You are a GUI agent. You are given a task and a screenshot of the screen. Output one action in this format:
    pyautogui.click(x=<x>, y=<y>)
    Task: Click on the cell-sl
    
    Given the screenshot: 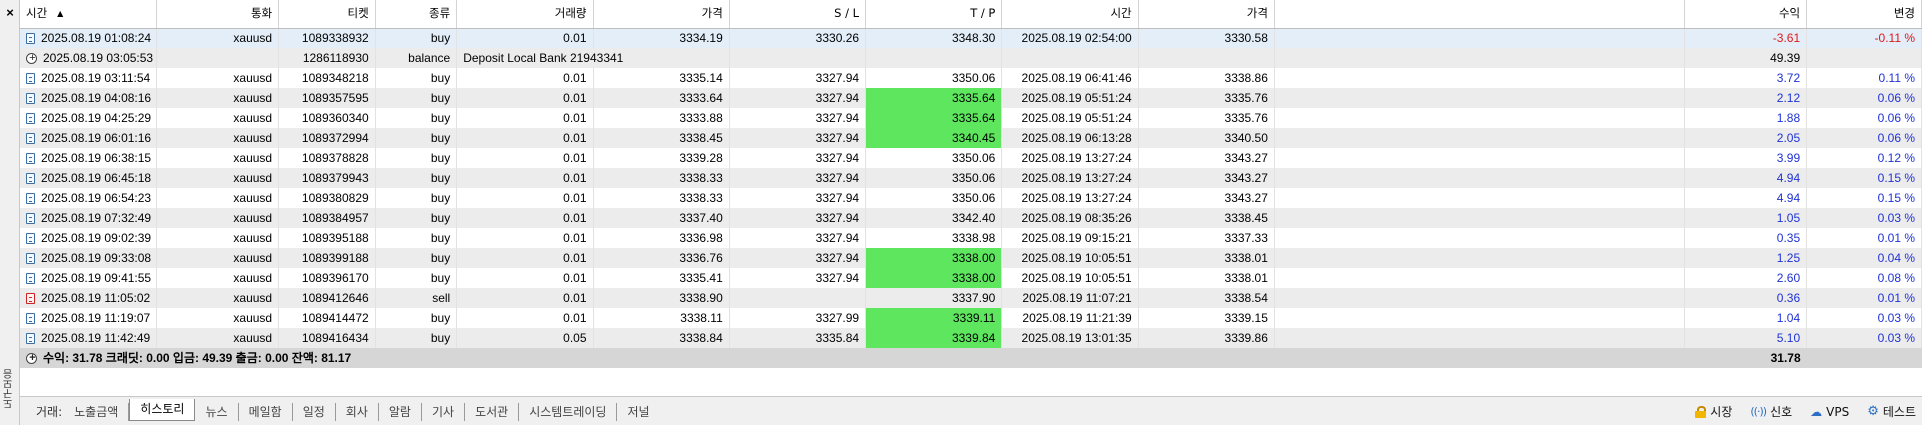 What is the action you would take?
    pyautogui.click(x=798, y=298)
    